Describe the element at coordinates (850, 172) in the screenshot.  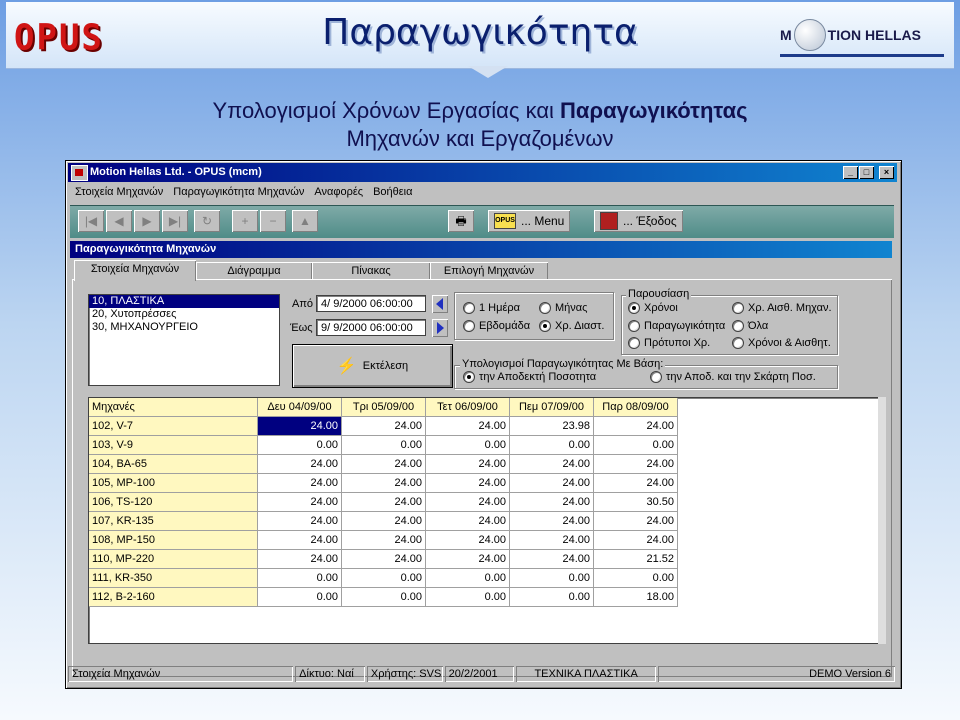
I see `minimize-button: _` at that location.